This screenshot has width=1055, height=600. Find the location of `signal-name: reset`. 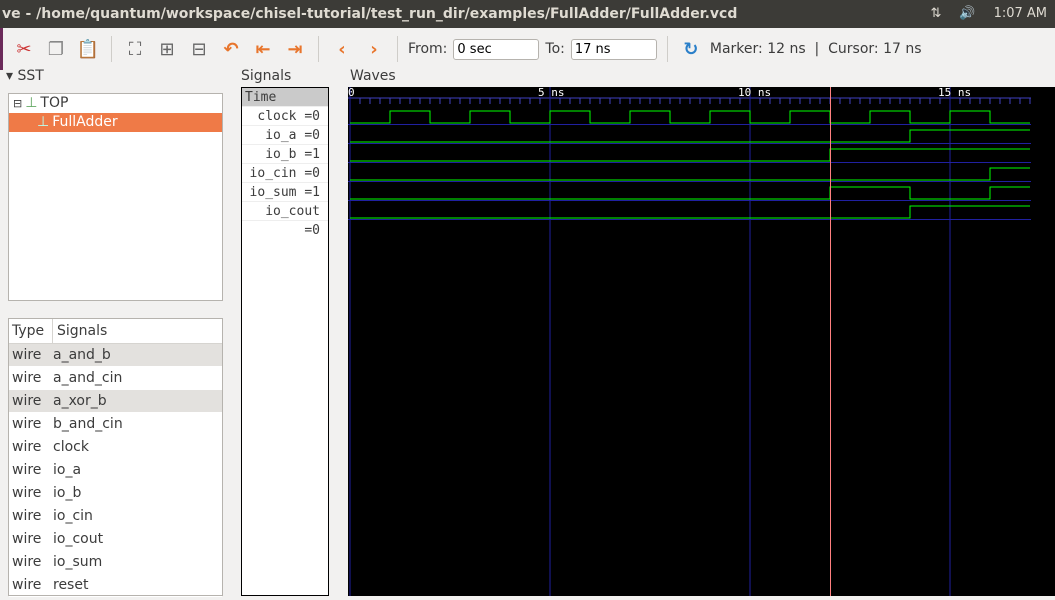

signal-name: reset is located at coordinates (71, 585).